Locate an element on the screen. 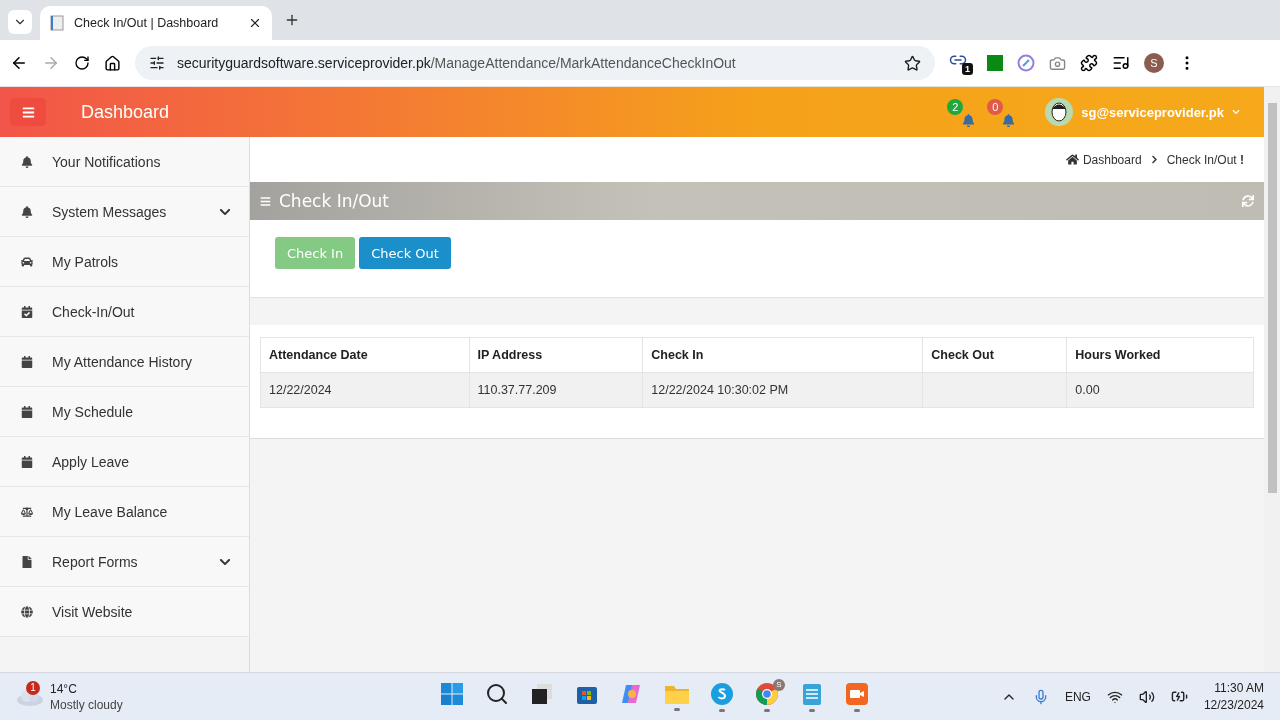 This screenshot has height=720, width=1280. column-header: IP Address is located at coordinates (556, 355).